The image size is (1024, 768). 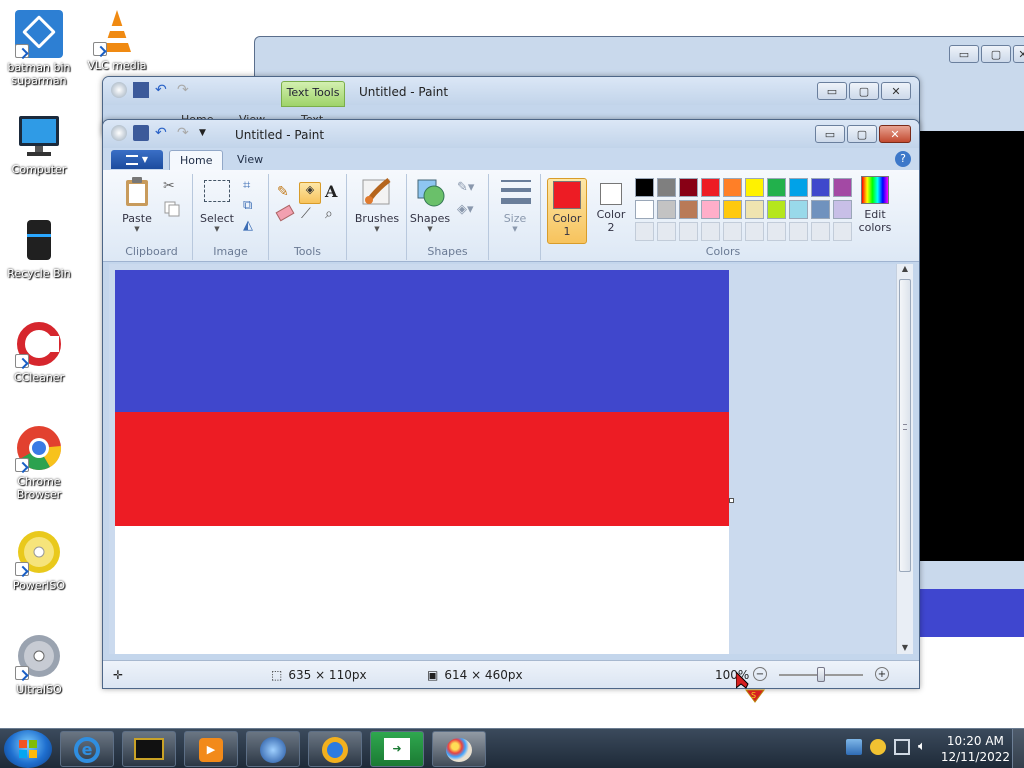 What do you see at coordinates (334, 191) in the screenshot?
I see `text-tool-icon: A` at bounding box center [334, 191].